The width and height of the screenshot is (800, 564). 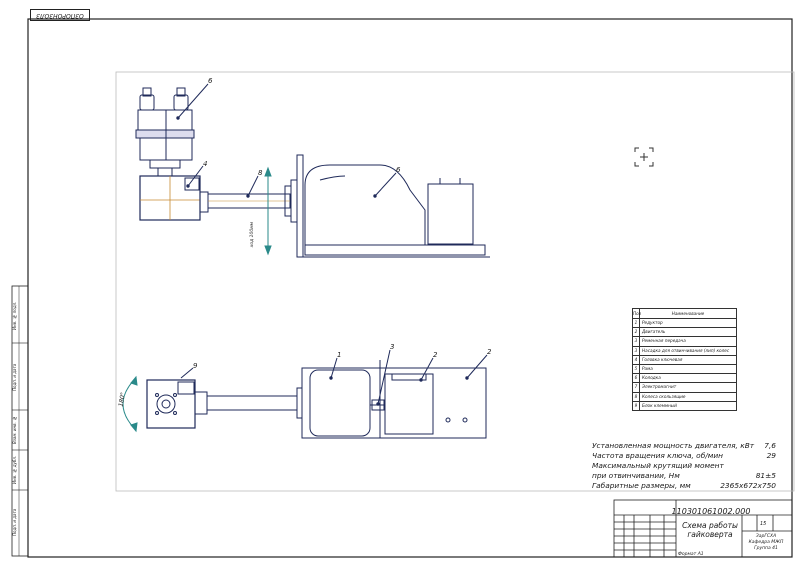 I want to click on note-label: Габаритные размеры, мм, so click(x=641, y=485).